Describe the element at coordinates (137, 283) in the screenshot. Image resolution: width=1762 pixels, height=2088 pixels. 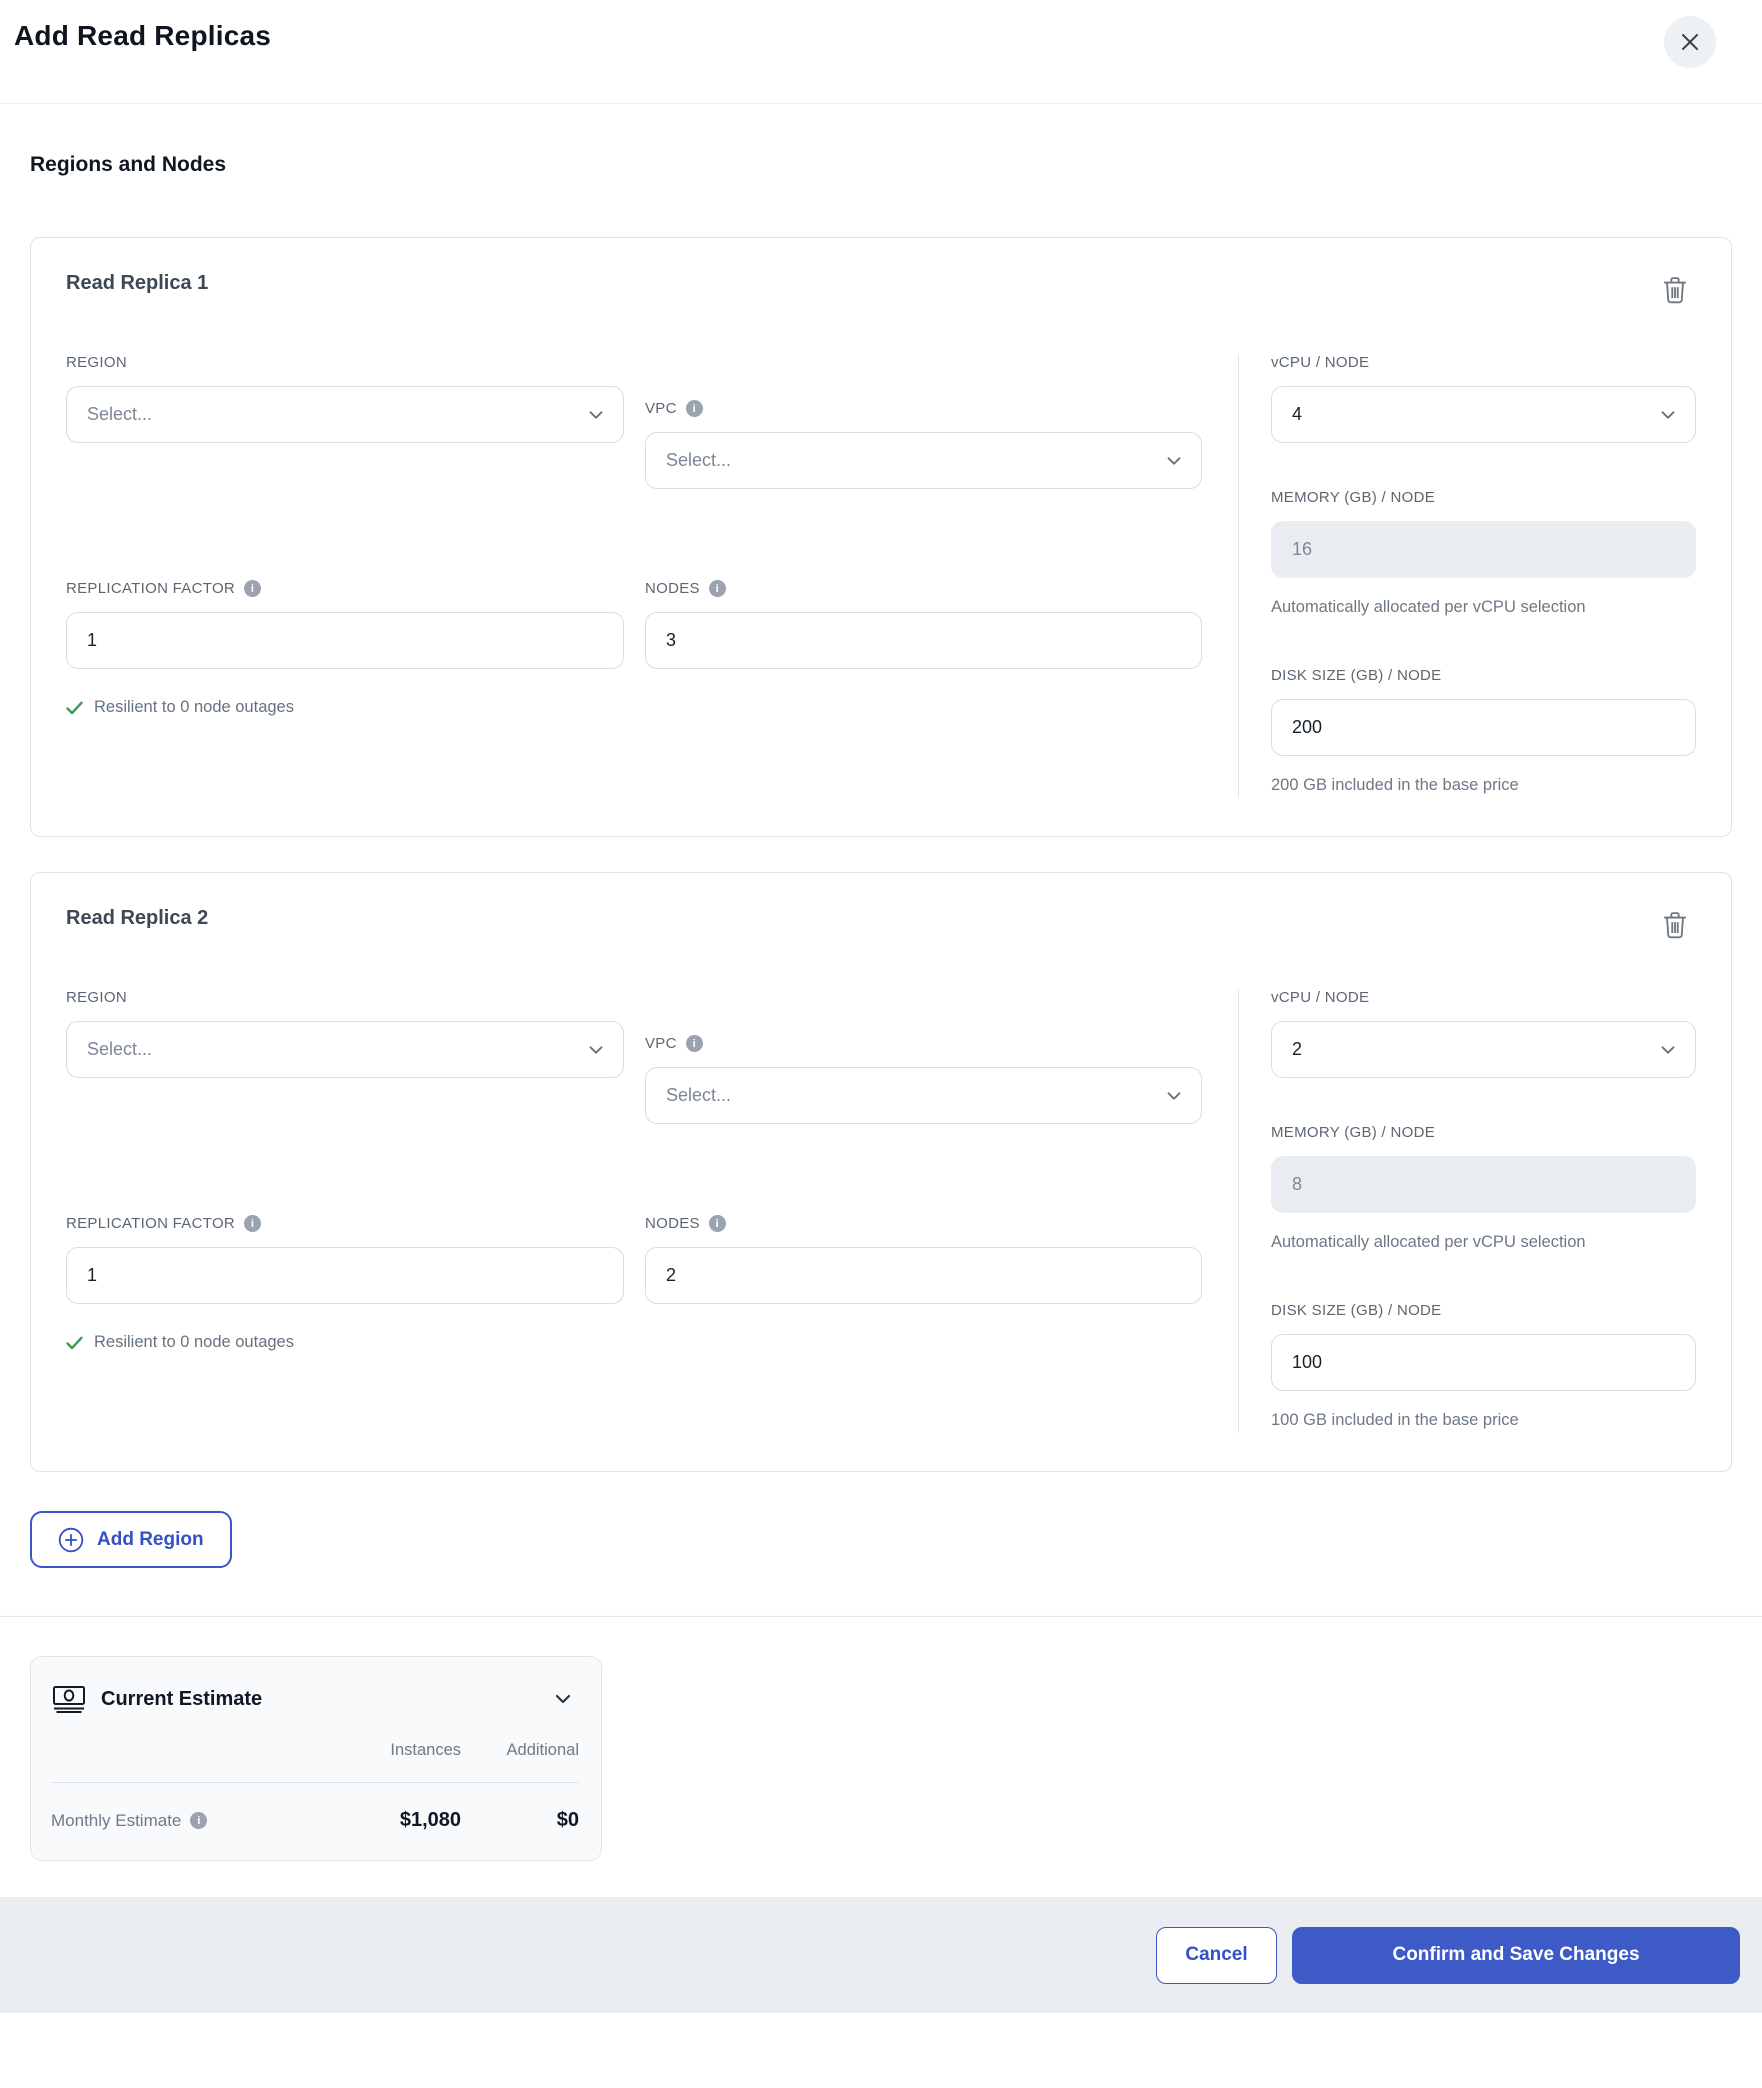
I see `replica-title: Read Replica 1` at that location.